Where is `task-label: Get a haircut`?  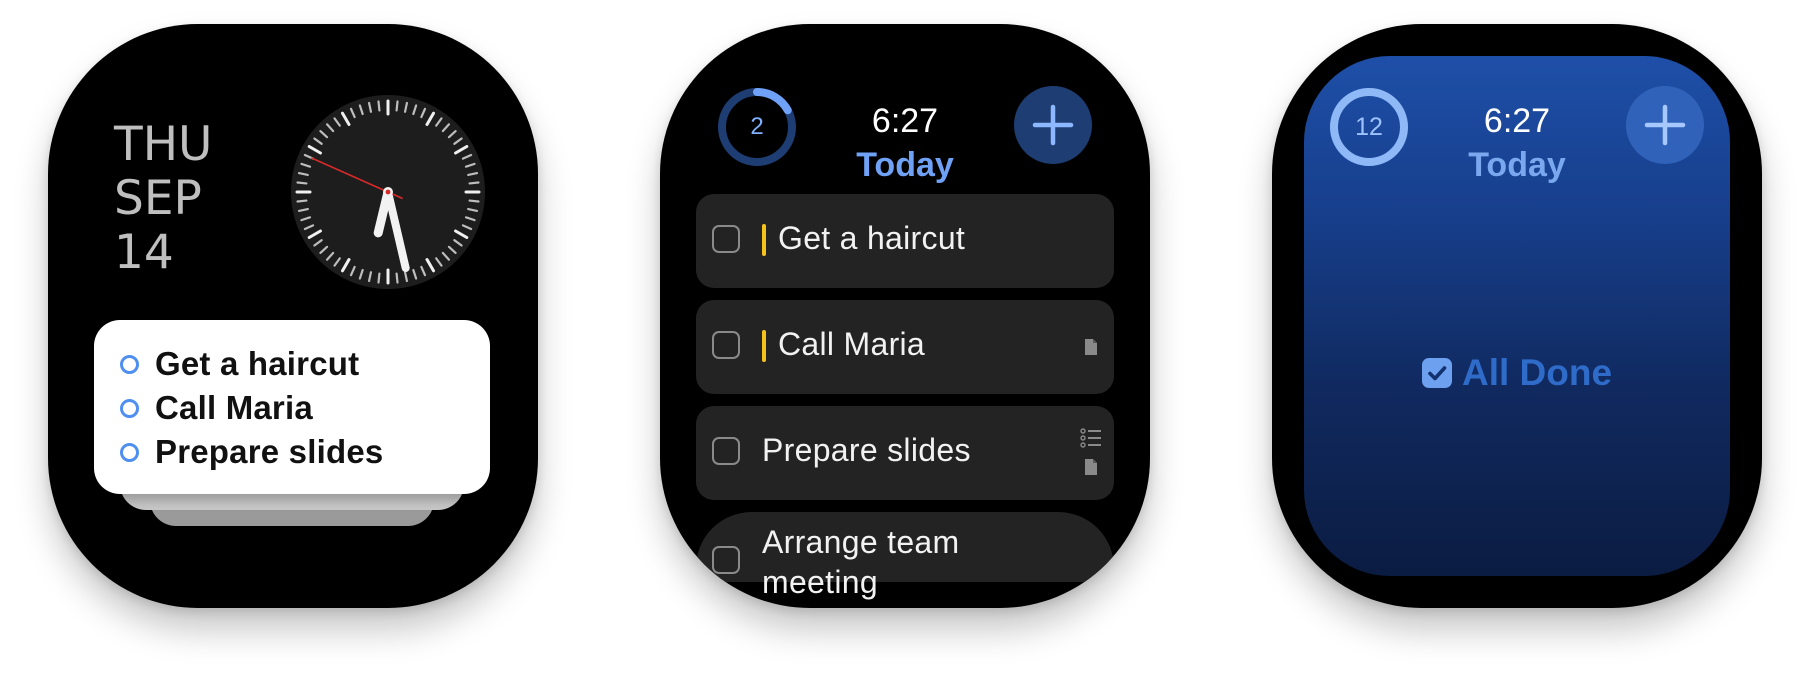
task-label: Get a haircut is located at coordinates (872, 238).